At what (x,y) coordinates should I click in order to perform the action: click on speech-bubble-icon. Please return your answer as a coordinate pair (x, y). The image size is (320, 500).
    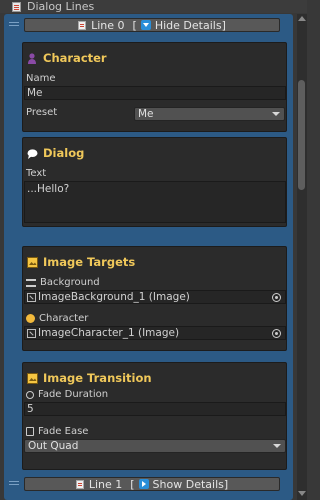
    Looking at the image, I should click on (32, 153).